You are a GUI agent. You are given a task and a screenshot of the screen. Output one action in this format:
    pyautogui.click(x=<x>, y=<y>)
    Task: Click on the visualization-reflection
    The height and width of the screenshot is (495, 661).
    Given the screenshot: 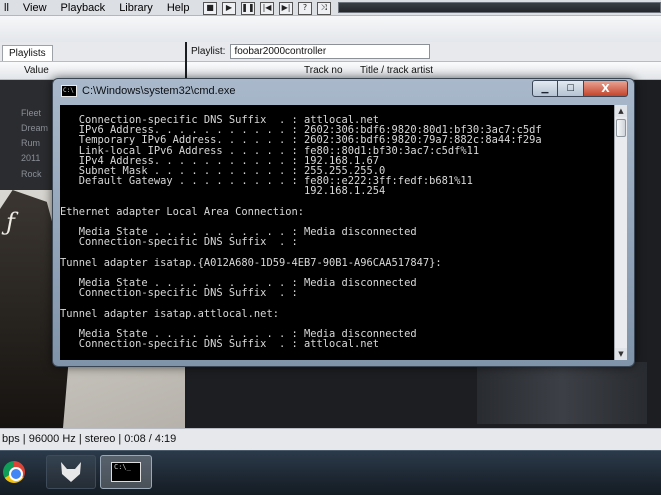 What is the action you would take?
    pyautogui.click(x=562, y=393)
    